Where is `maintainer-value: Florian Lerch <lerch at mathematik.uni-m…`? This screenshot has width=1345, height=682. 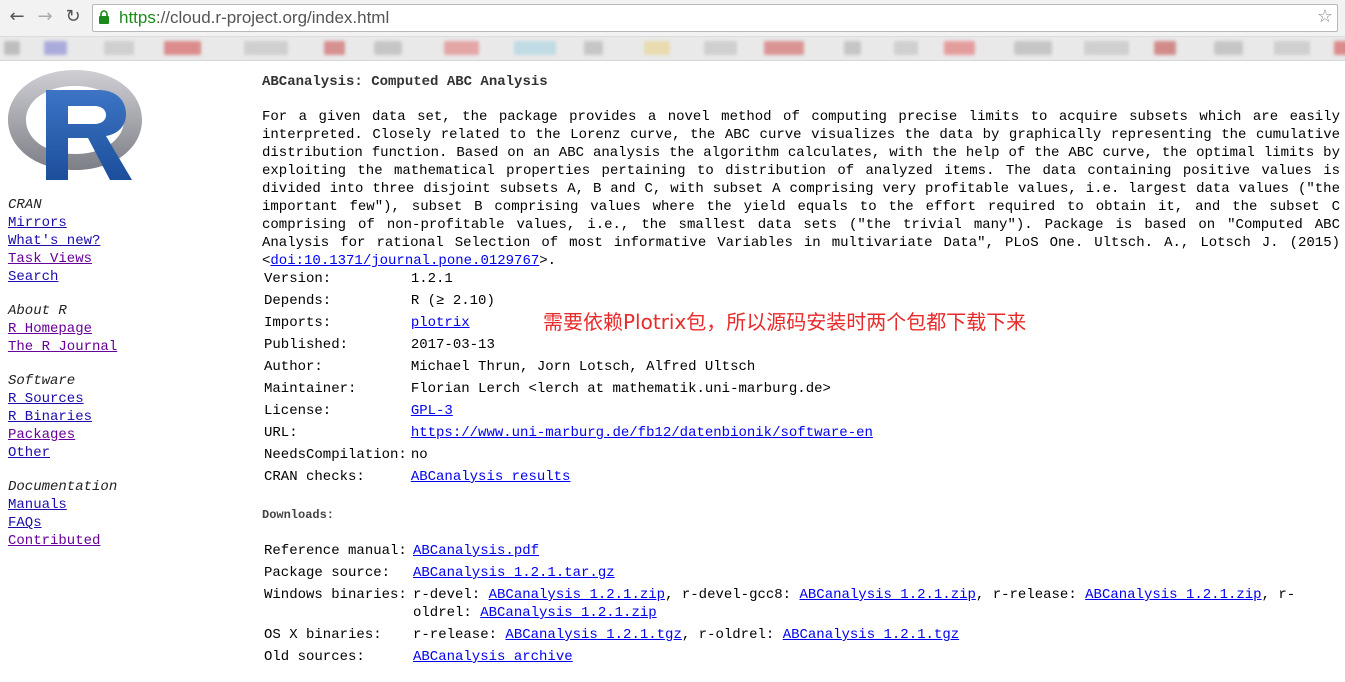
maintainer-value: Florian Lerch <lerch at mathematik.uni-m… is located at coordinates (620, 389).